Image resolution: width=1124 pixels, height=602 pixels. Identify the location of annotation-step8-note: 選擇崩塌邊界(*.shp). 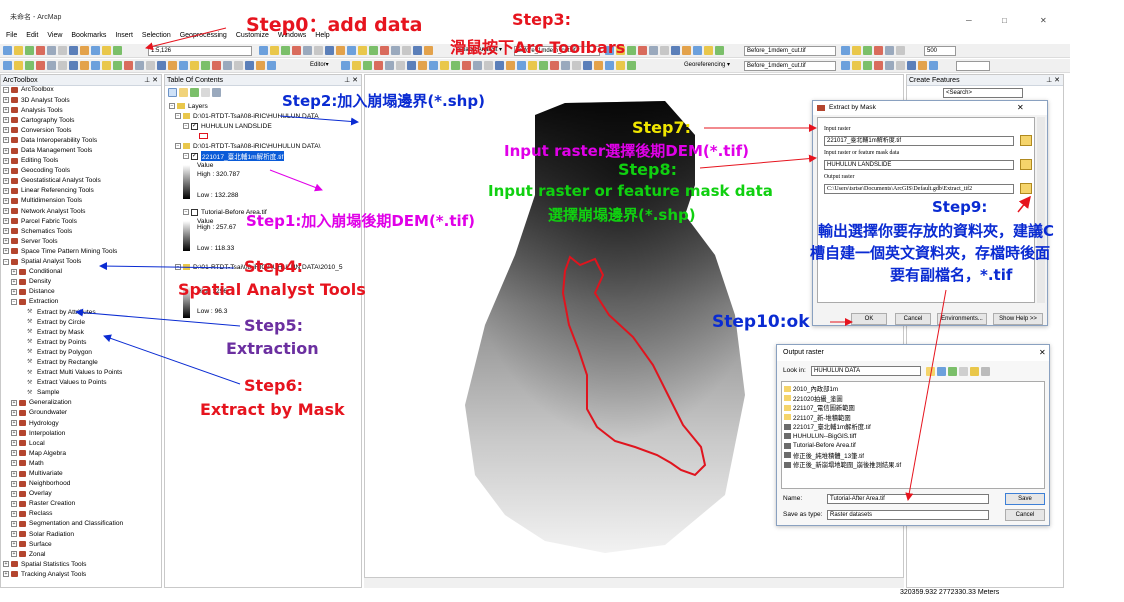
(622, 215).